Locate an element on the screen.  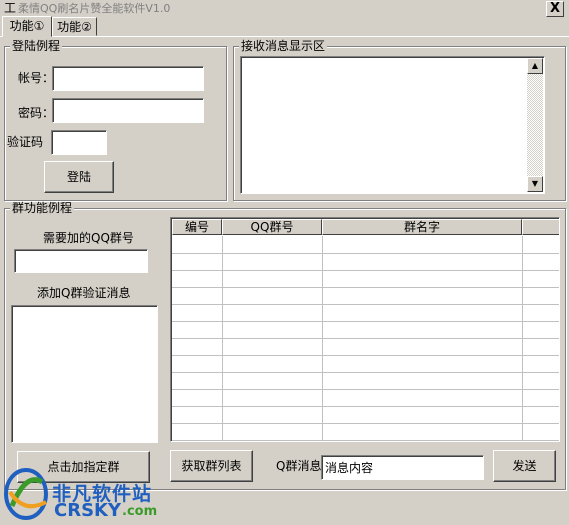
column-header-extra is located at coordinates (540, 227).